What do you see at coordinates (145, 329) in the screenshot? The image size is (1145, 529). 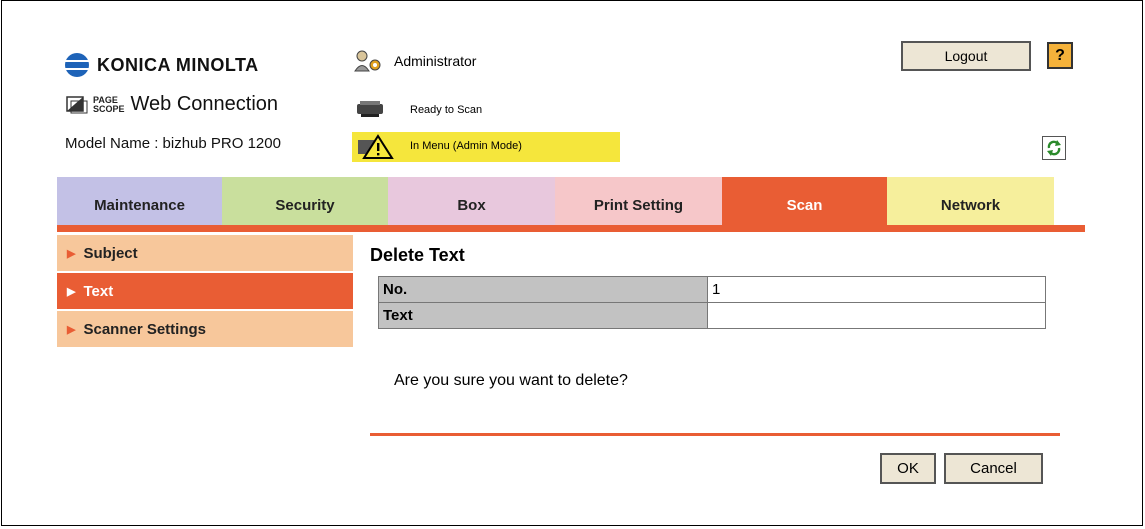 I see `sidebar-item-label: Scanner Settings` at bounding box center [145, 329].